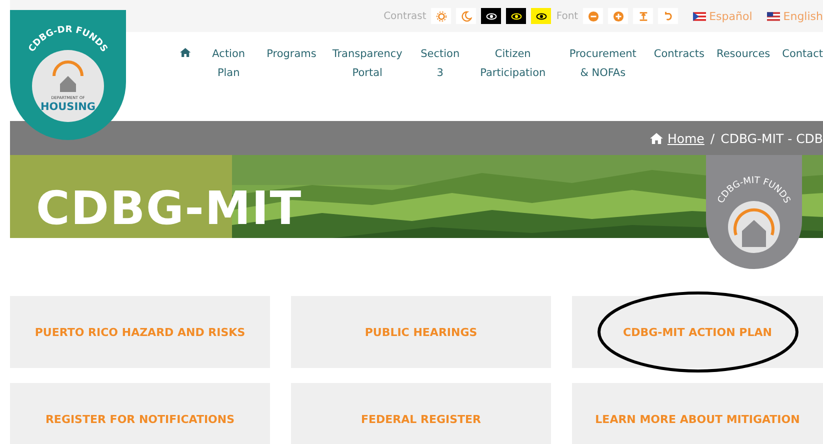 The image size is (823, 444). I want to click on contrast-label: Contrast, so click(405, 16).